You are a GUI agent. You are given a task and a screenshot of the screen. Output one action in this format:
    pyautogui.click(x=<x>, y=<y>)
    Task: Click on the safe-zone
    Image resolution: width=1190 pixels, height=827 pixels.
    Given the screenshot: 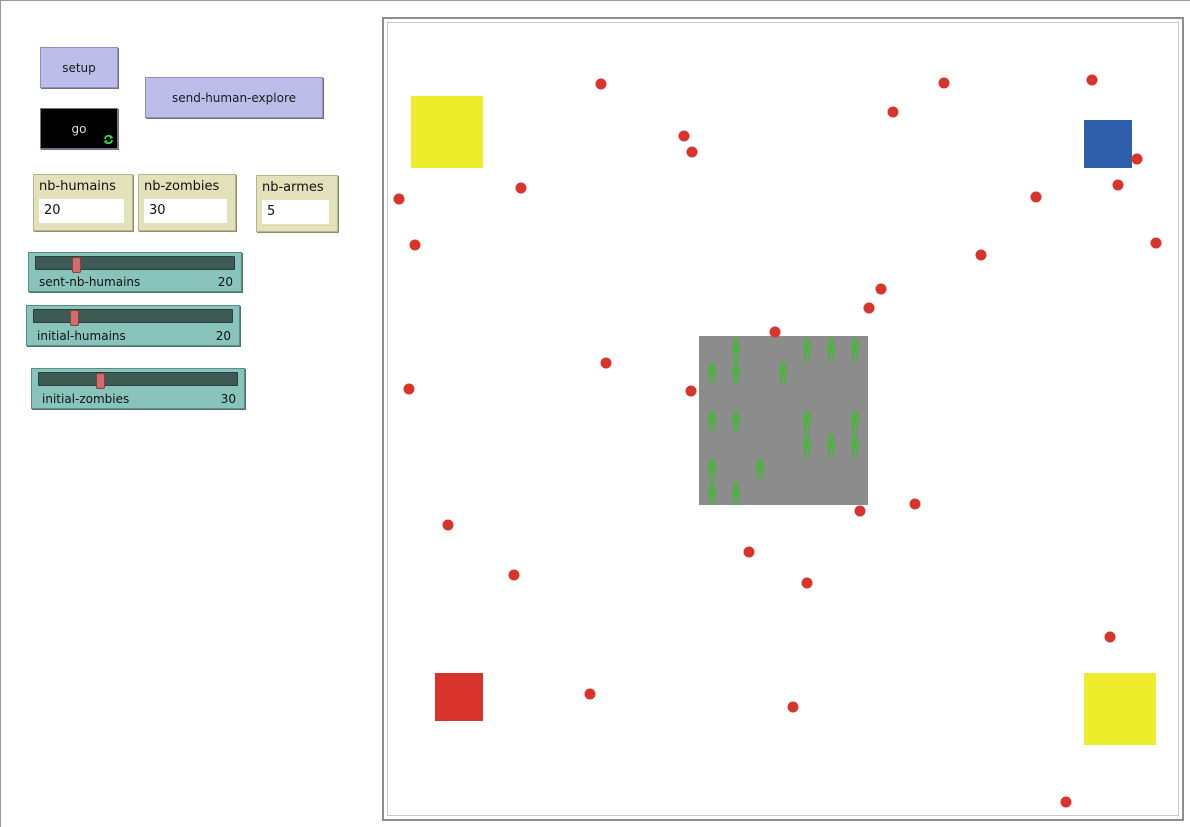 What is the action you would take?
    pyautogui.click(x=783, y=420)
    